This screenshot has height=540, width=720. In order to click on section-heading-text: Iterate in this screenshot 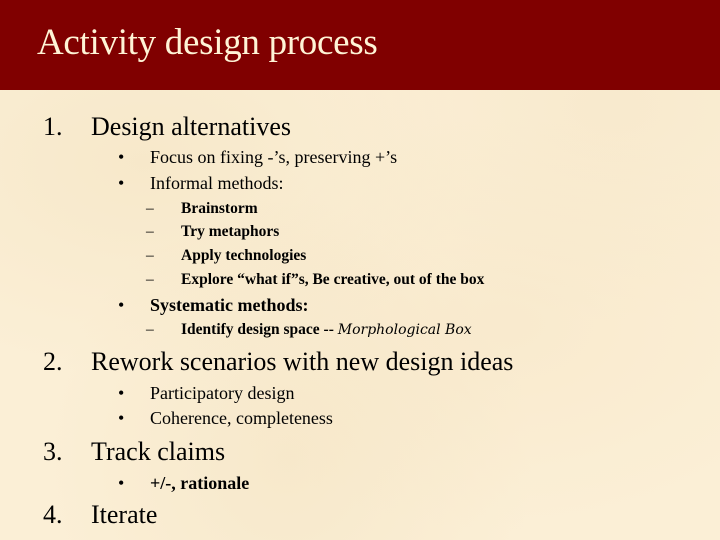, I will do `click(124, 514)`.